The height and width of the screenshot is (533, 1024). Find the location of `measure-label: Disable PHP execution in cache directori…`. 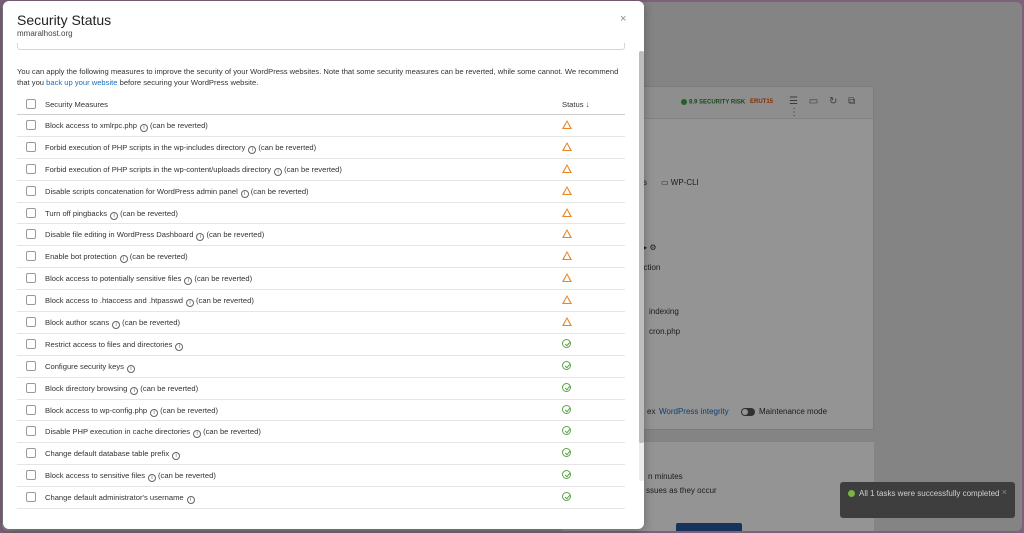

measure-label: Disable PHP execution in cache directori… is located at coordinates (153, 433).